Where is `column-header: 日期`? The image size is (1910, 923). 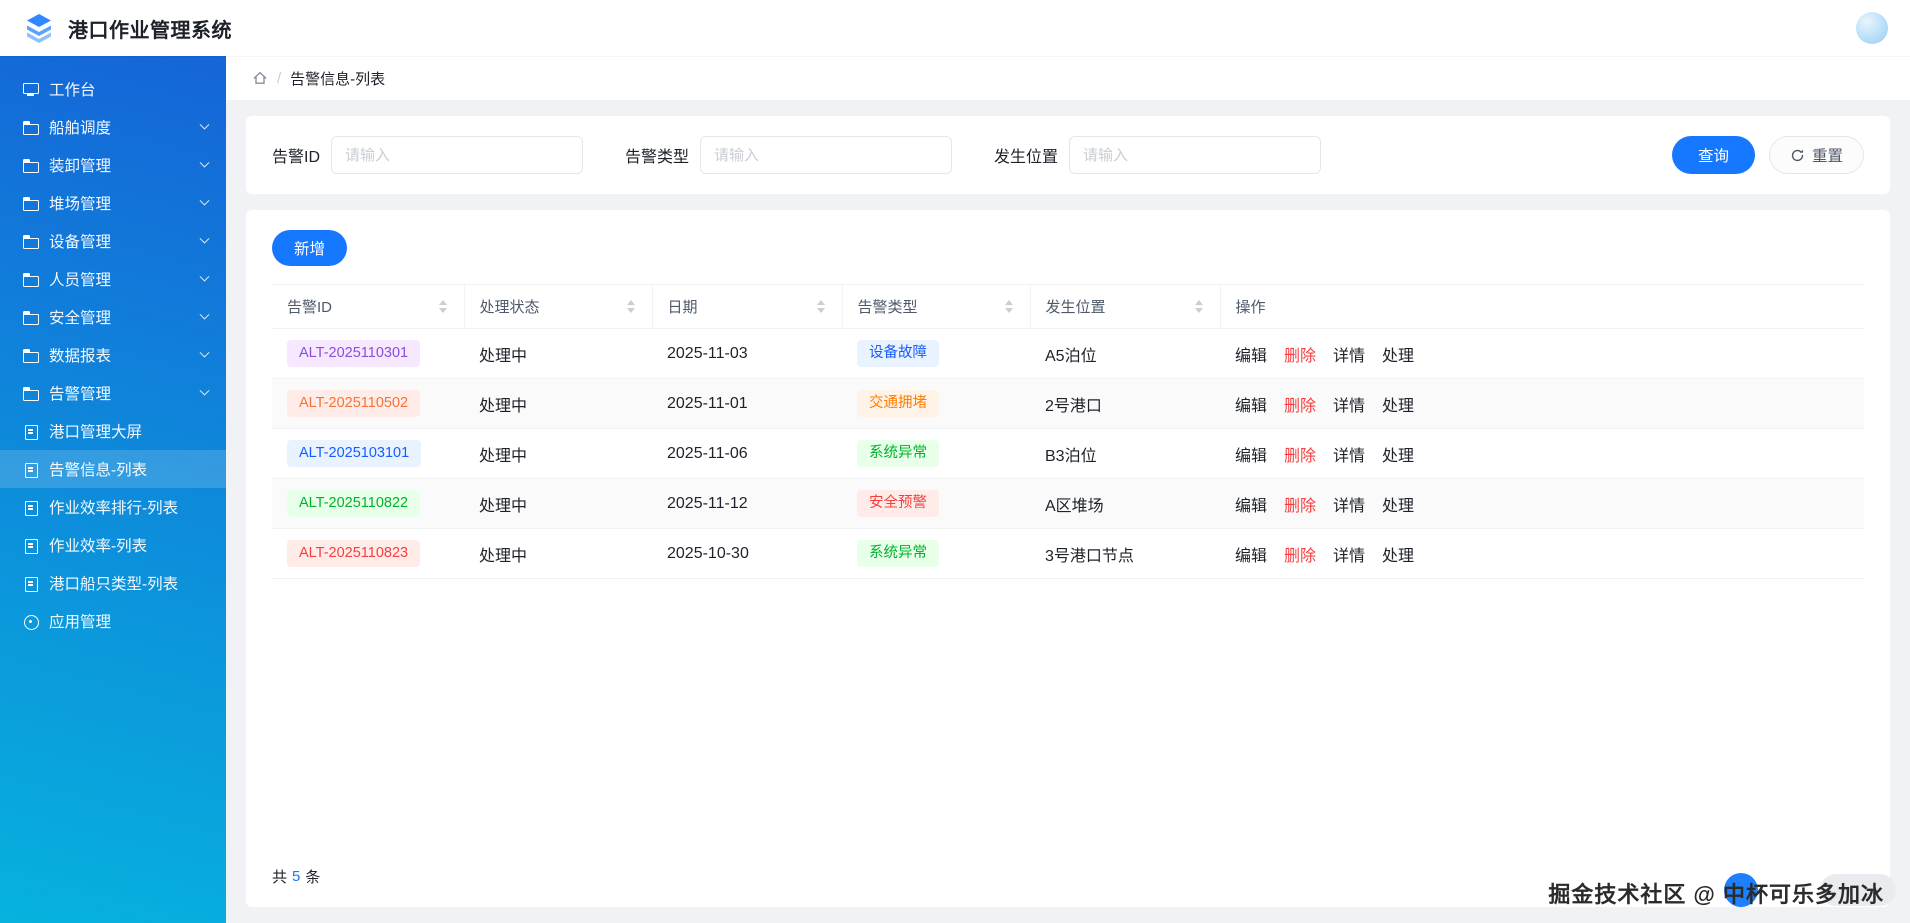
column-header: 日期 is located at coordinates (747, 306).